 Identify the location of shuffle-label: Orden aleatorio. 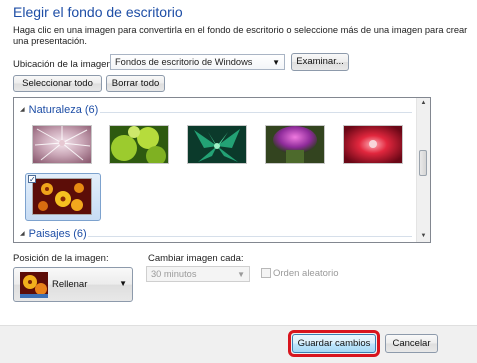
(306, 273).